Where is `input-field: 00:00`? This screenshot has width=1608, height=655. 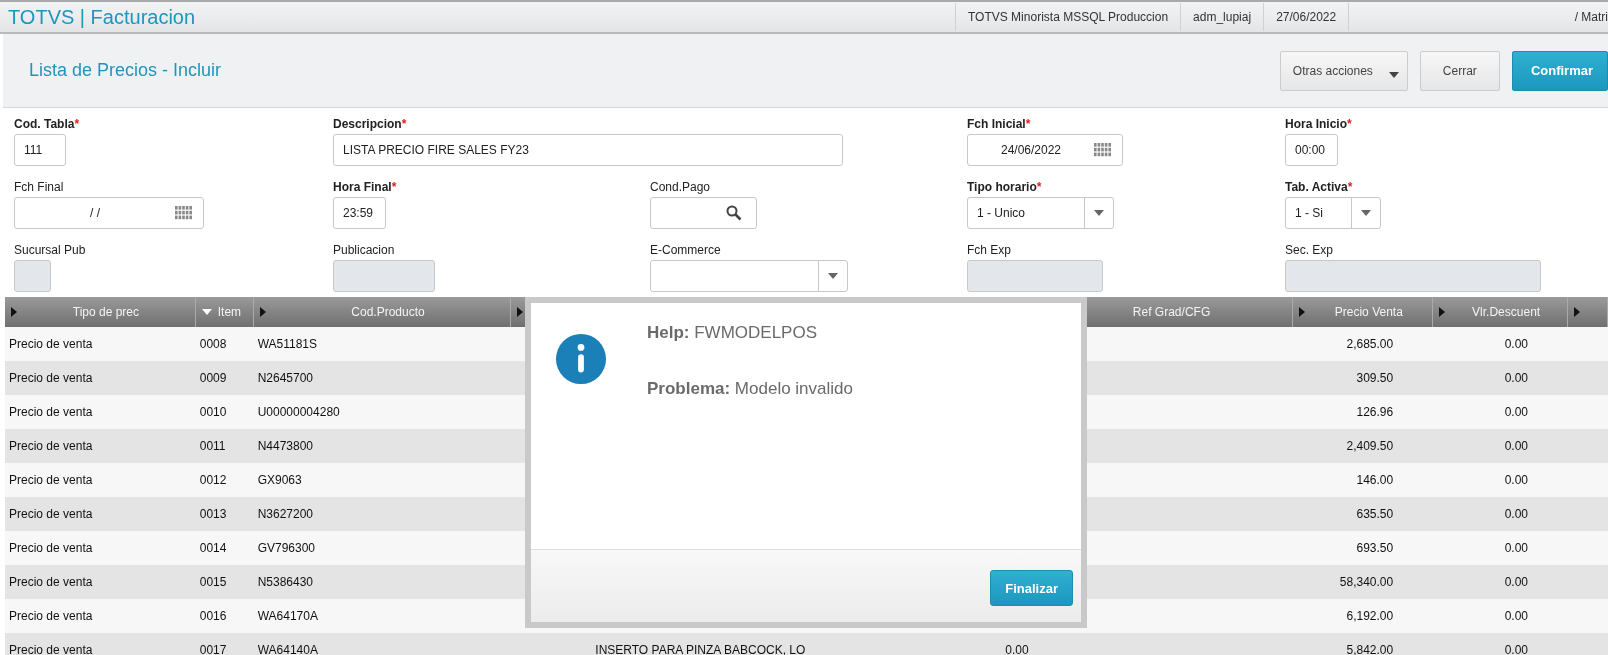 input-field: 00:00 is located at coordinates (1311, 150).